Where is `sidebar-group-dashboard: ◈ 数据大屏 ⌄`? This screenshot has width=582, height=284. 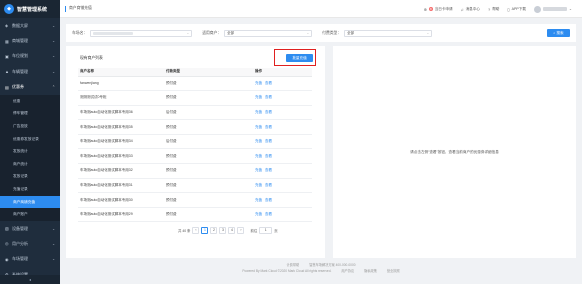 sidebar-group-dashboard: ◈ 数据大屏 ⌄ is located at coordinates (30, 25).